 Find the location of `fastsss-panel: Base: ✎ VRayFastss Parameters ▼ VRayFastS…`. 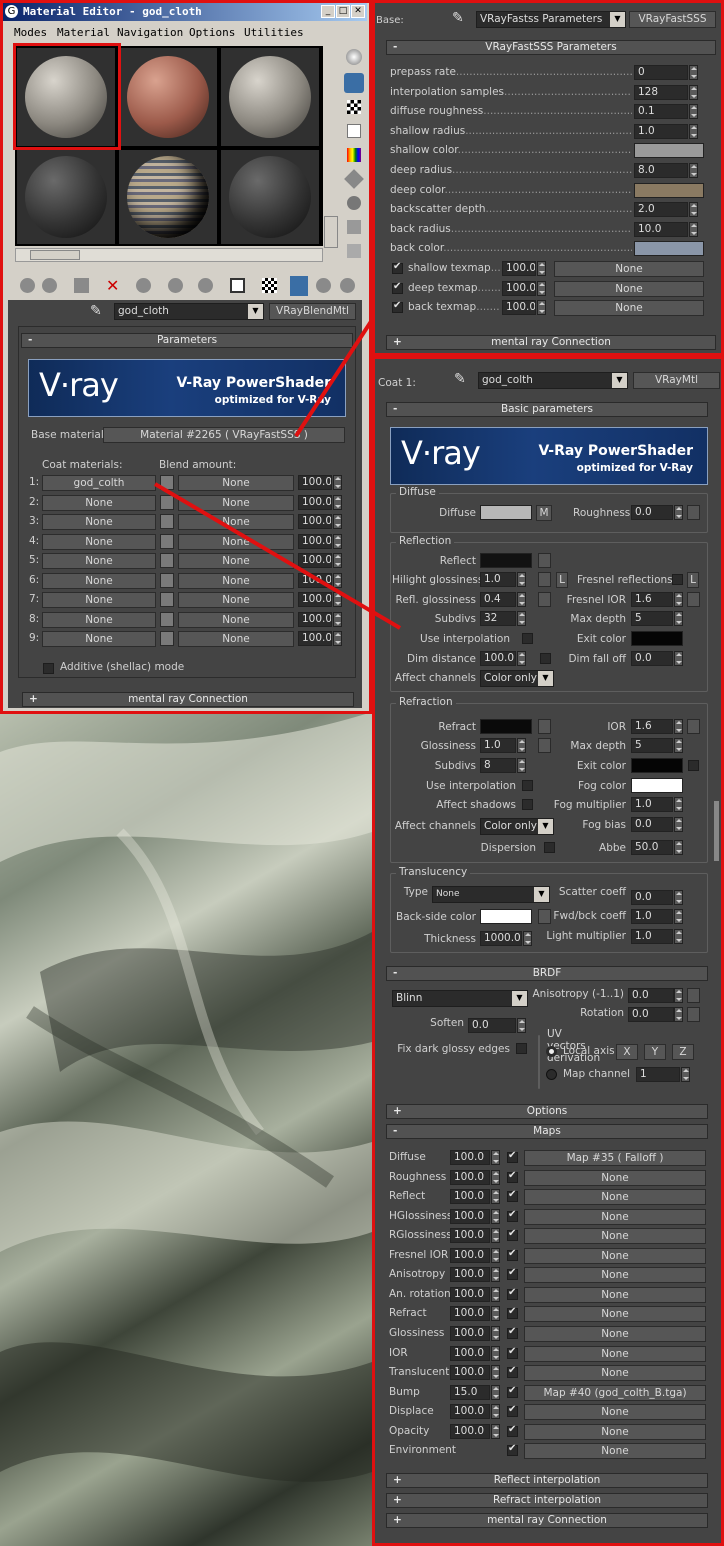

fastsss-panel: Base: ✎ VRayFastss Parameters ▼ VRayFastS… is located at coordinates (548, 178).